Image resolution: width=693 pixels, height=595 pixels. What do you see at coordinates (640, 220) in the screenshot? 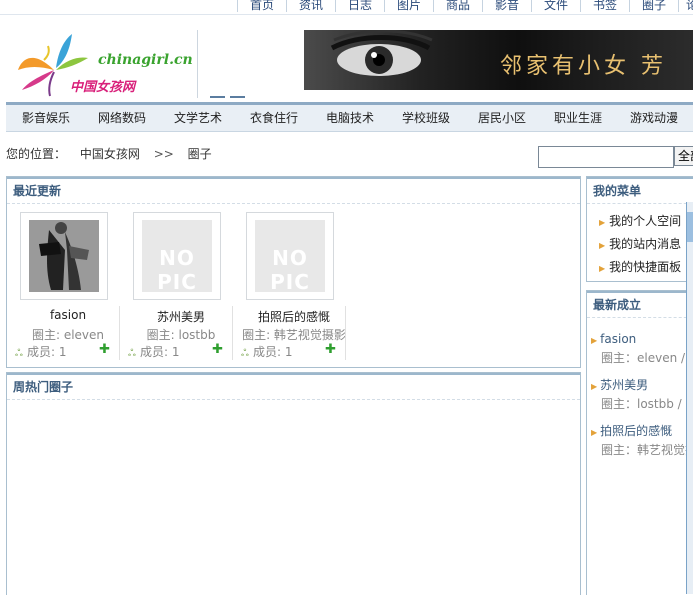
I see `menu-personal-space: ▶ 我的个人空间` at bounding box center [640, 220].